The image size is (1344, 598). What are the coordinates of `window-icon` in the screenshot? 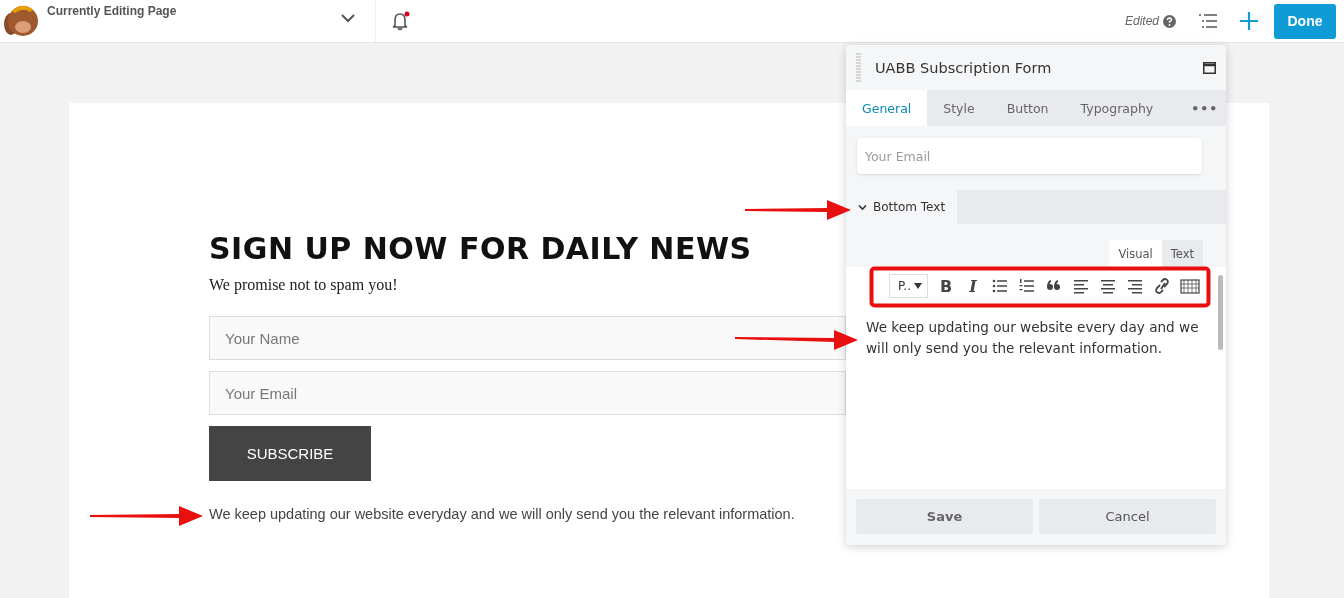 It's located at (1209, 67).